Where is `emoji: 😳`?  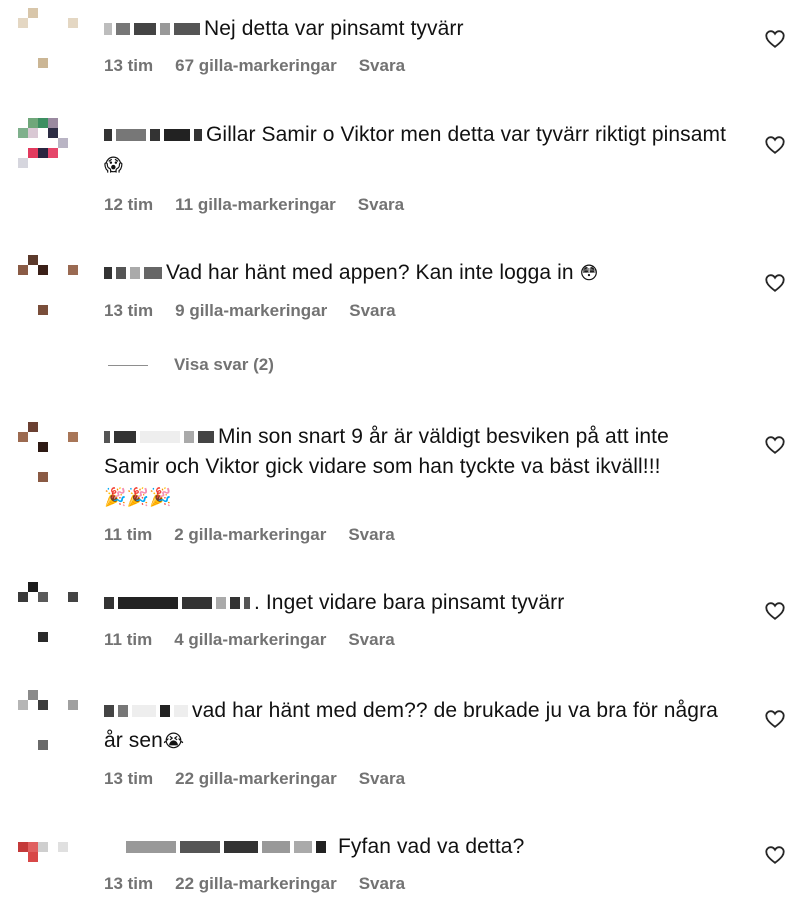 emoji: 😳 is located at coordinates (589, 273).